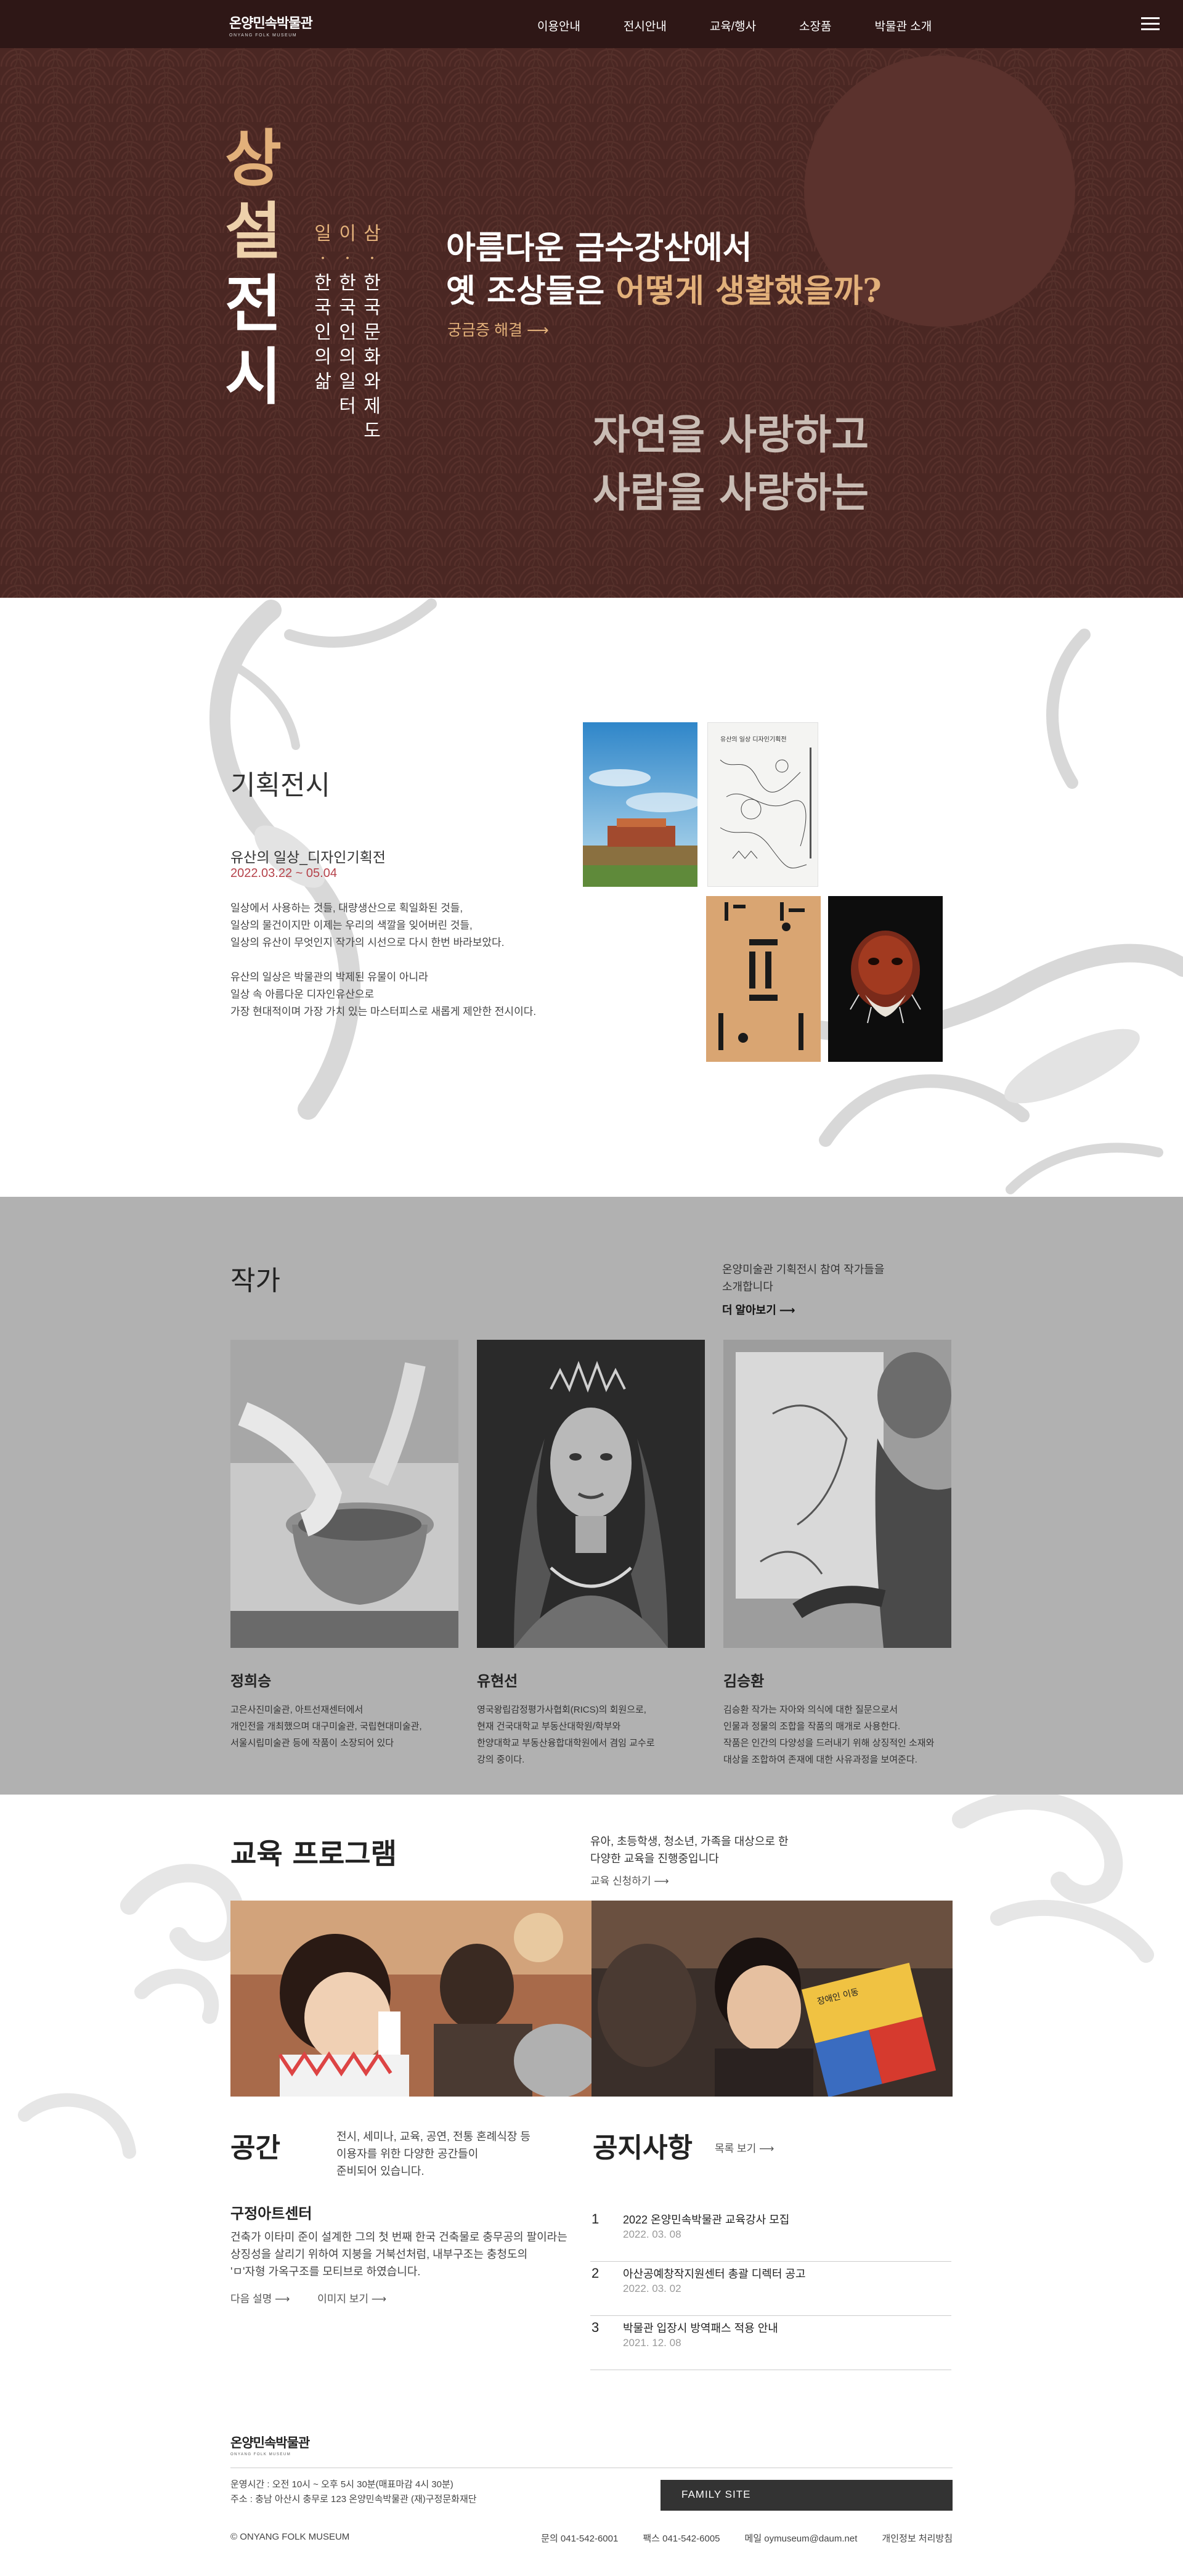 This screenshot has height=2576, width=1183. What do you see at coordinates (372, 407) in the screenshot?
I see `column-char: 제` at bounding box center [372, 407].